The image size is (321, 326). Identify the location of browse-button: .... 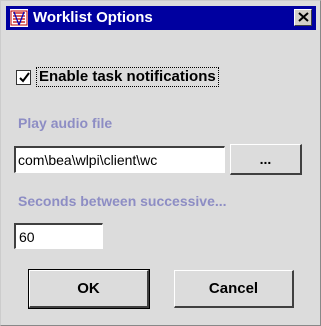
(266, 159).